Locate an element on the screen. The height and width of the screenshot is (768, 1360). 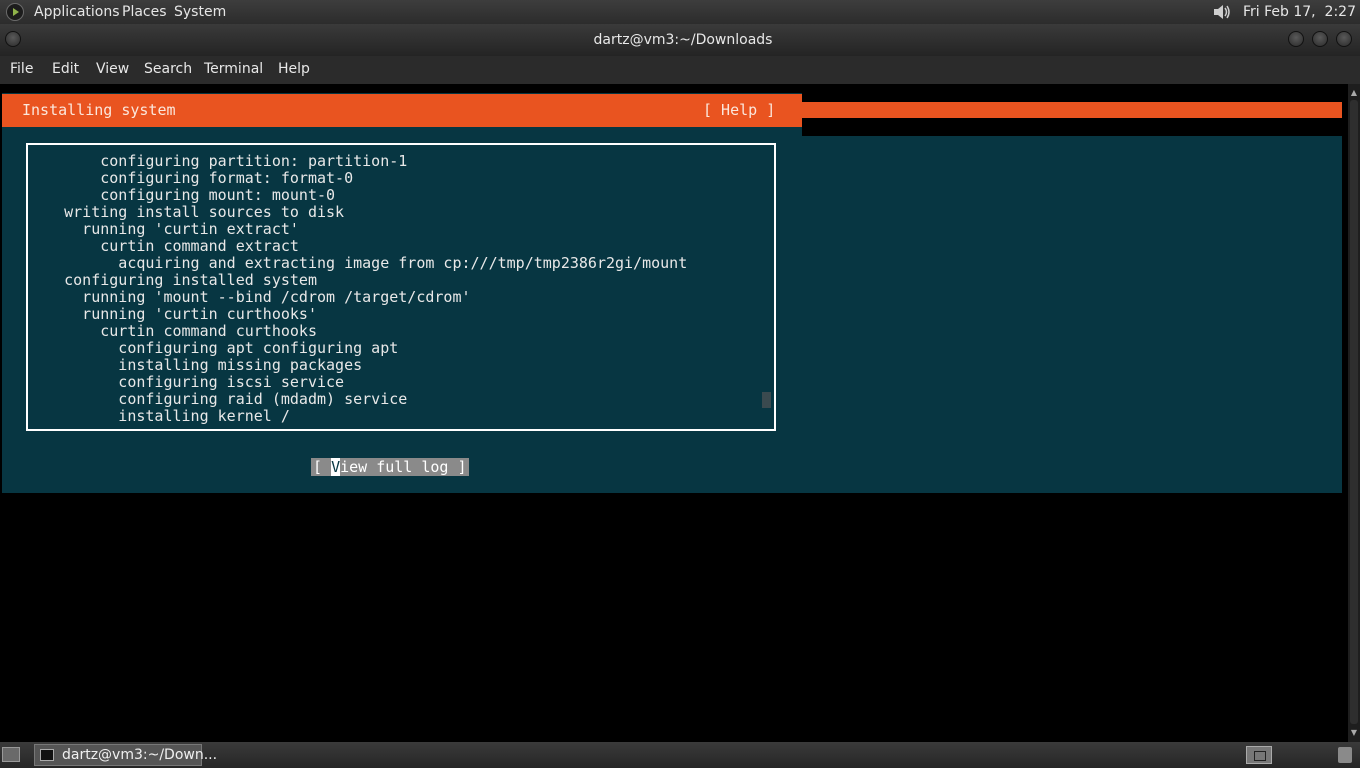
log-line: installing kernel / is located at coordinates (159, 416).